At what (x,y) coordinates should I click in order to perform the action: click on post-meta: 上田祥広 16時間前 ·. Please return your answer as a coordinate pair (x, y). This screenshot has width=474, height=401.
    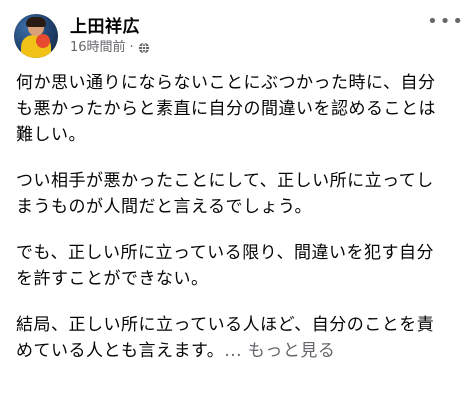
    Looking at the image, I should click on (110, 36).